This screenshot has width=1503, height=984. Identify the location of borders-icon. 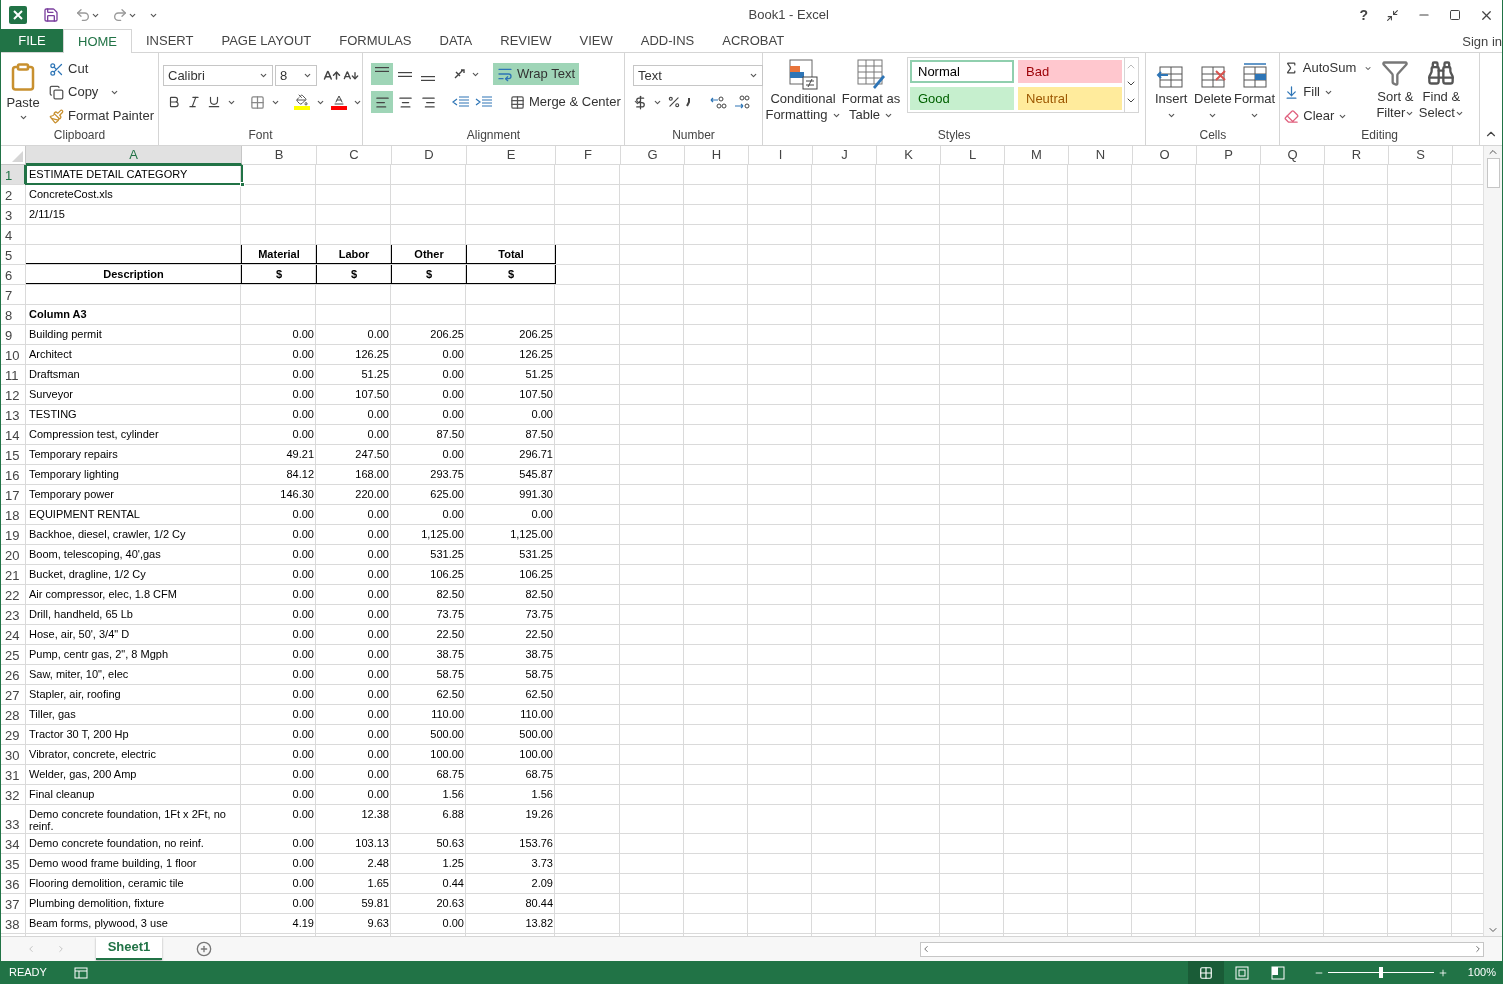
(257, 102).